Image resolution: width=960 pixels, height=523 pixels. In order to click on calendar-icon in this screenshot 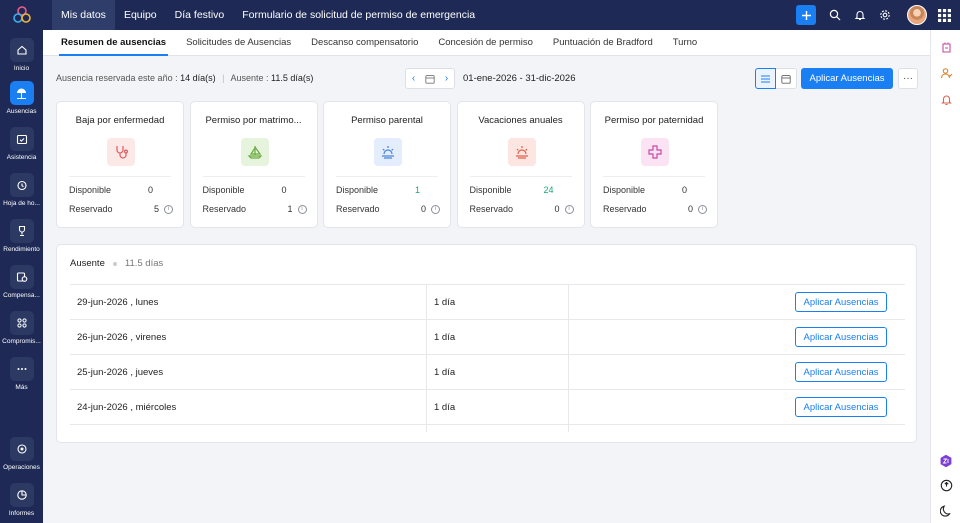, I will do `click(430, 78)`.